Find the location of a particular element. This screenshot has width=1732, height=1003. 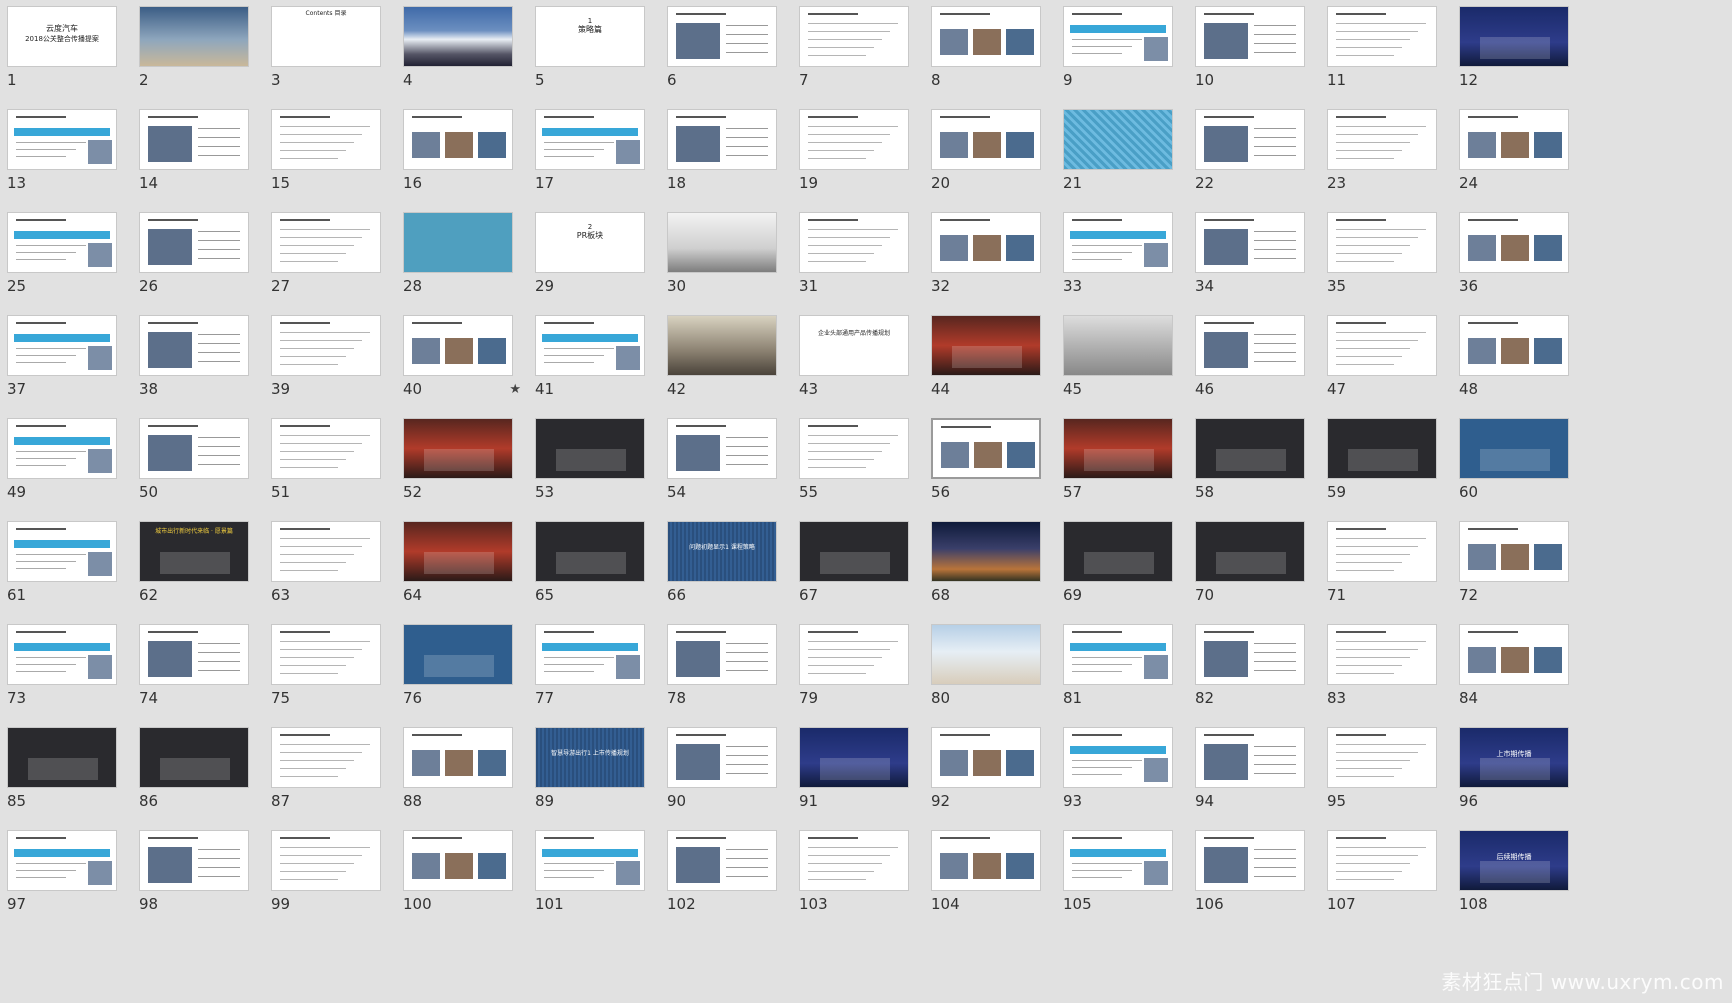

slide-thumbnail-103: 103 is located at coordinates (855, 880).